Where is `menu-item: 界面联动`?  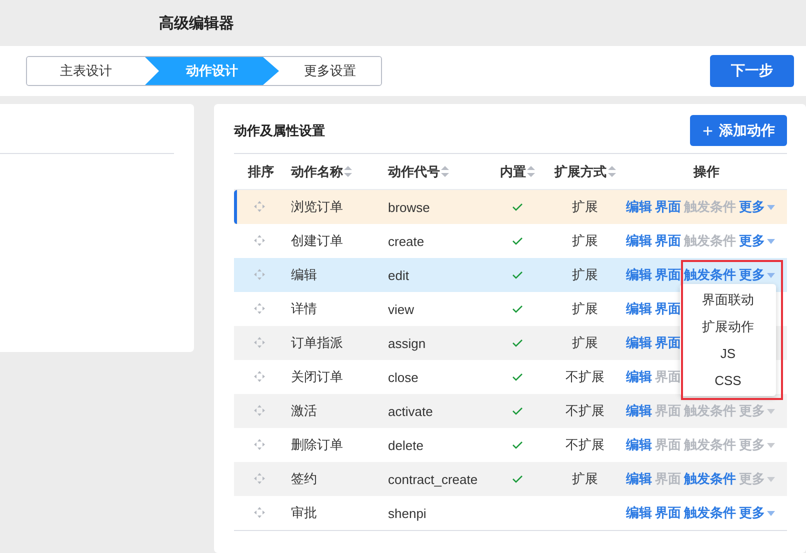 menu-item: 界面联动 is located at coordinates (728, 299).